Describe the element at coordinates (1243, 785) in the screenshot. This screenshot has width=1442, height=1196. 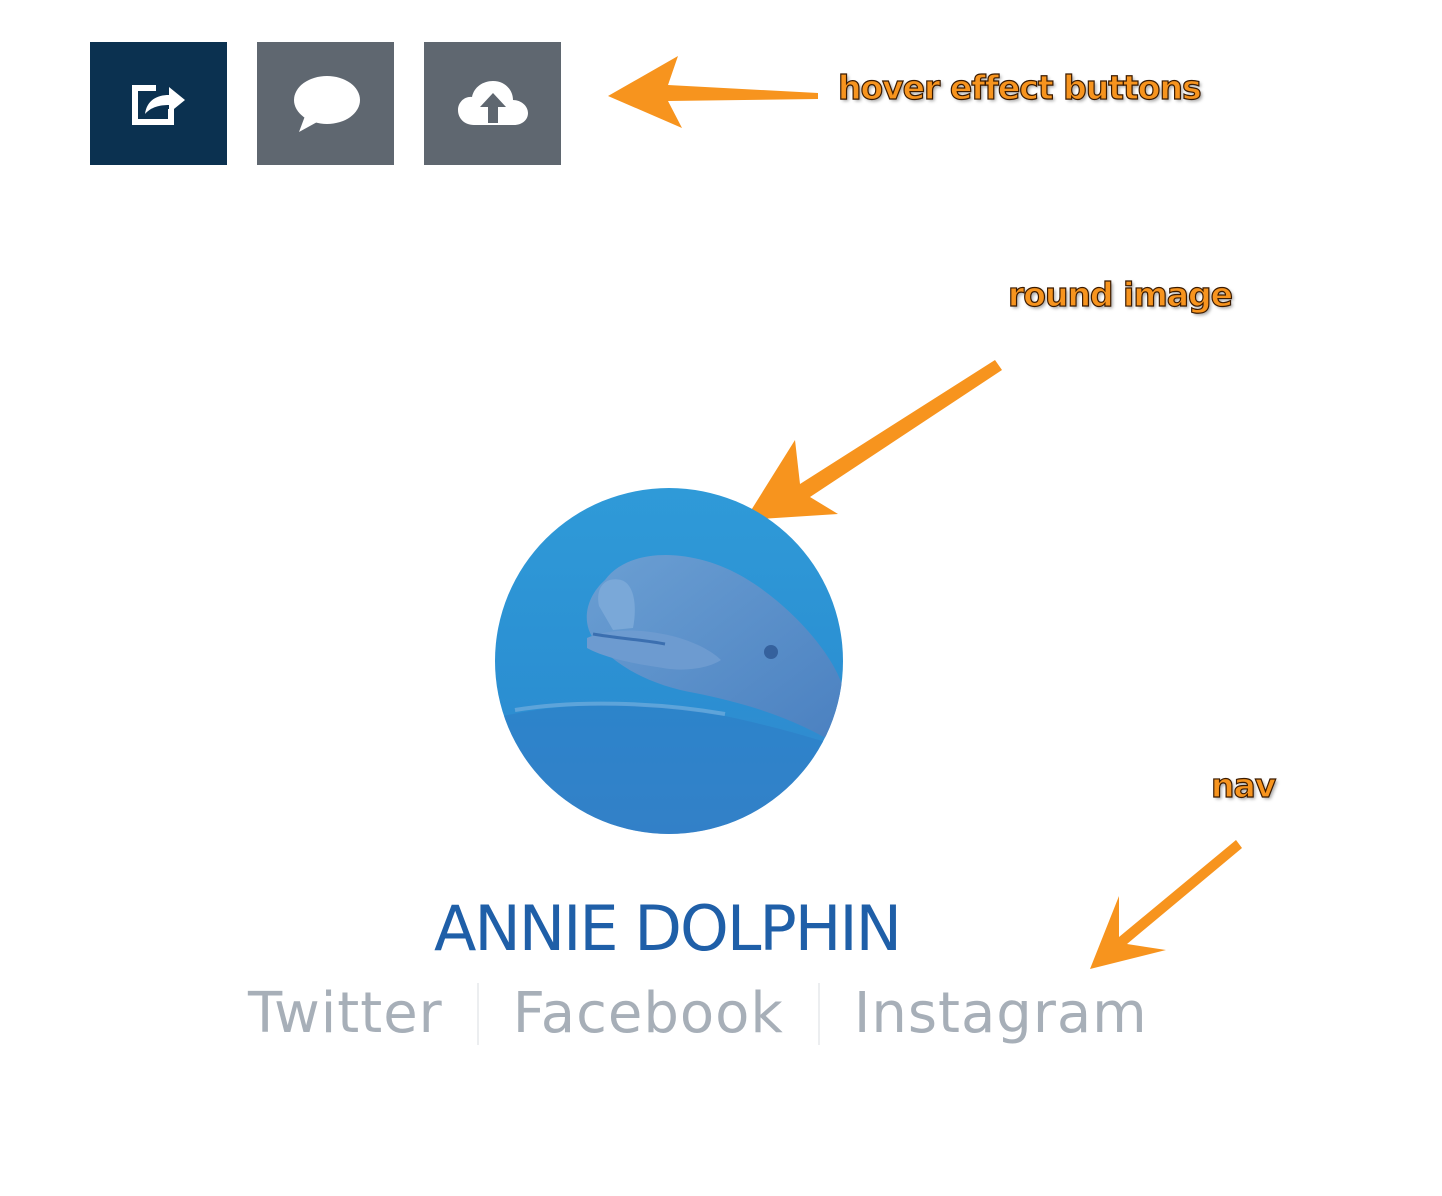
I see `nav-callout: nav` at that location.